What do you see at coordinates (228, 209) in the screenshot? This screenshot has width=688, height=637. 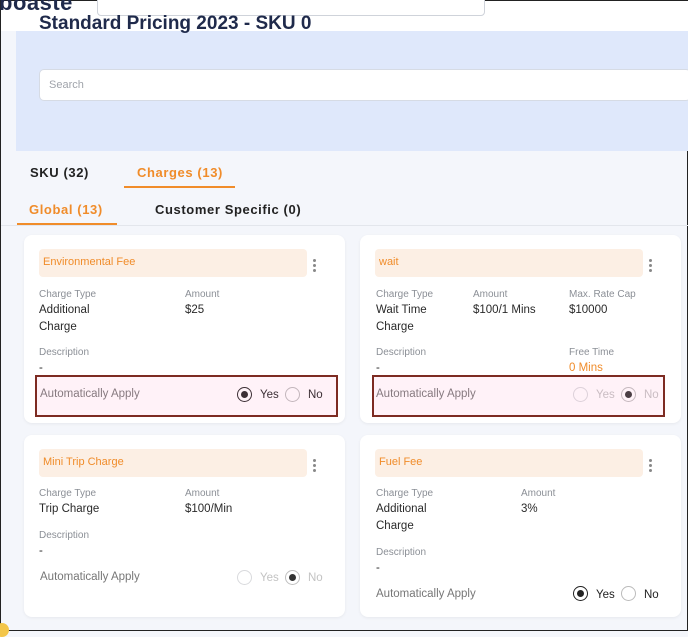 I see `subtab-customer-specific: Customer Specific (0)` at bounding box center [228, 209].